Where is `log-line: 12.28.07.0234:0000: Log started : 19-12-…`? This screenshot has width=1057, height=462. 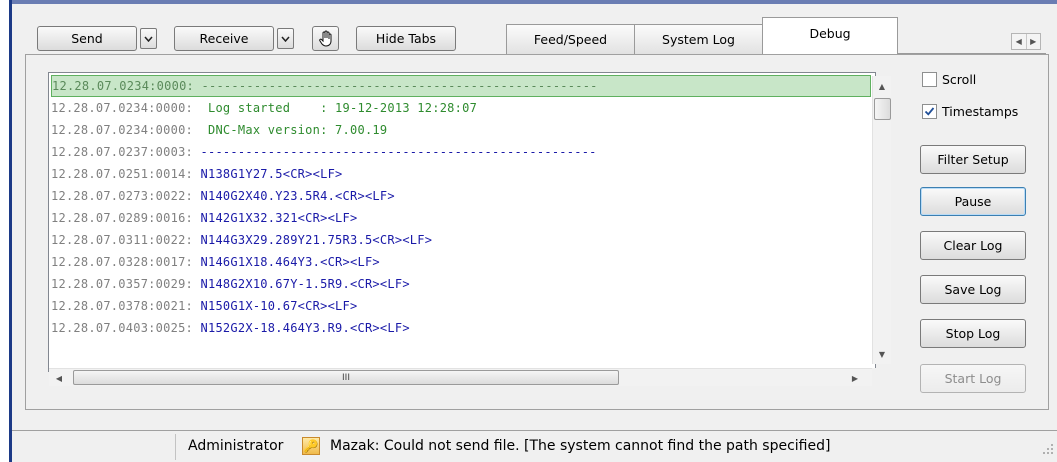 log-line: 12.28.07.0234:0000: Log started : 19-12-… is located at coordinates (461, 108).